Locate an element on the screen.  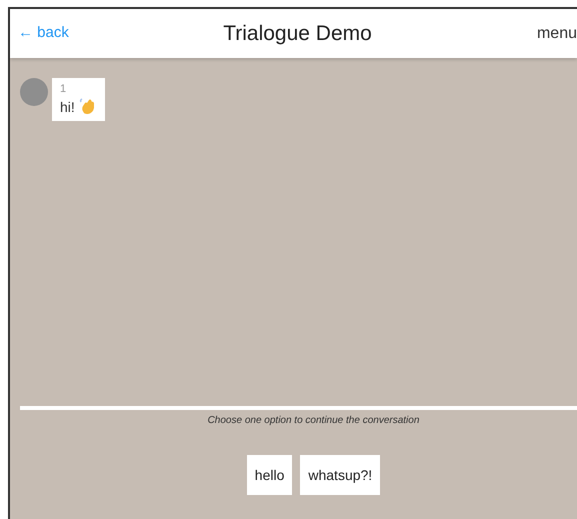
avatar is located at coordinates (34, 92).